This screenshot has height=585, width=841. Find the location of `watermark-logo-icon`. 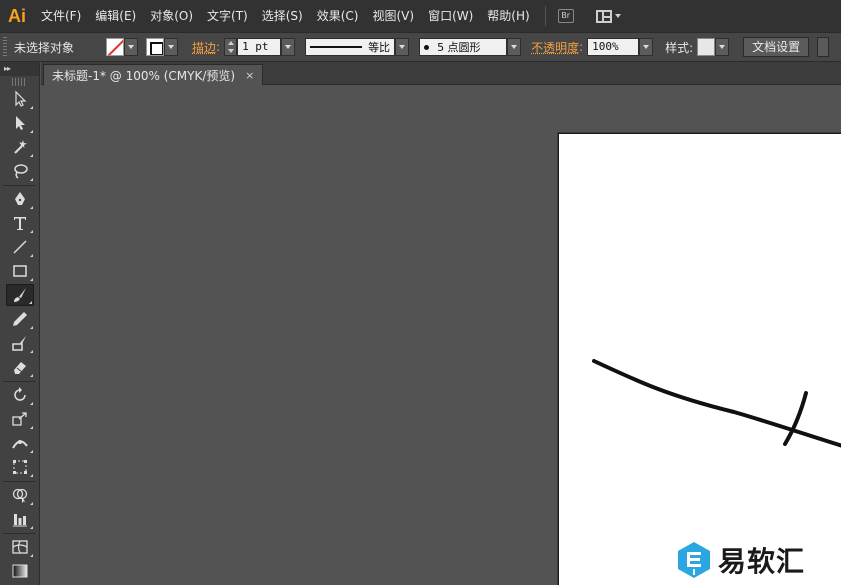

watermark-logo-icon is located at coordinates (694, 560).